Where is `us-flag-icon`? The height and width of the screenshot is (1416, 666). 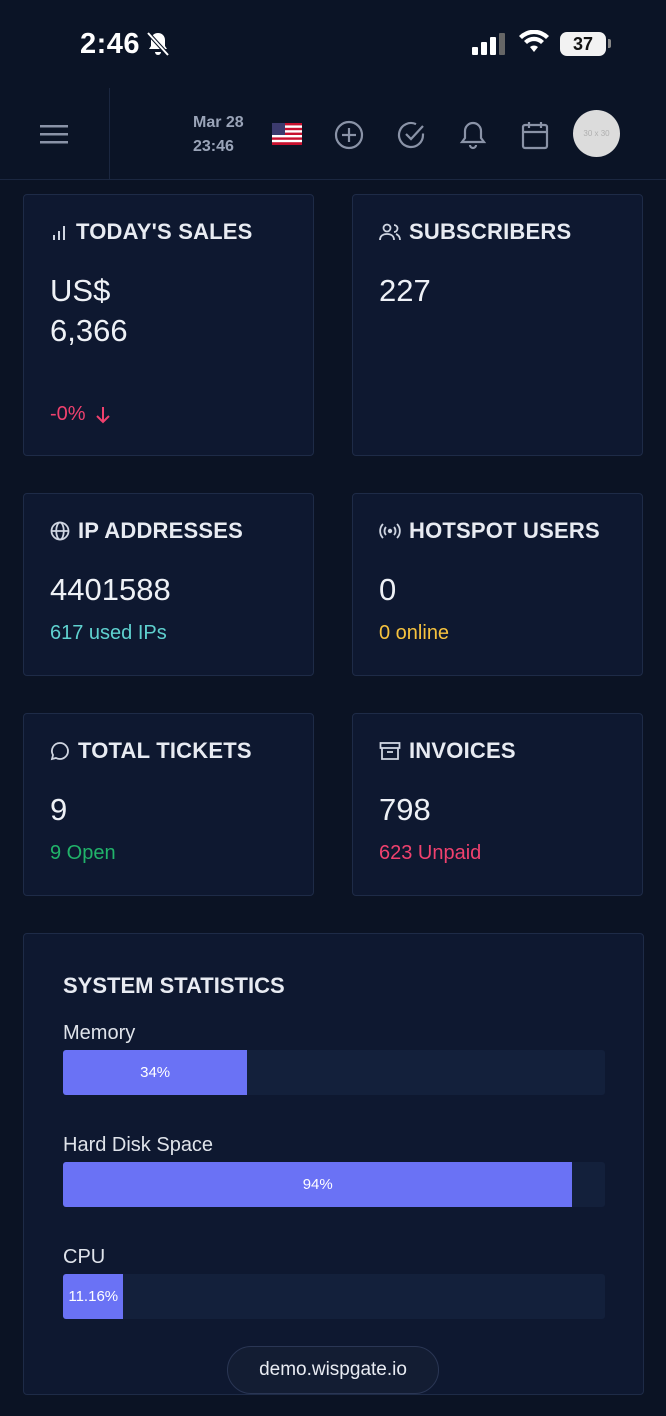
us-flag-icon is located at coordinates (287, 134).